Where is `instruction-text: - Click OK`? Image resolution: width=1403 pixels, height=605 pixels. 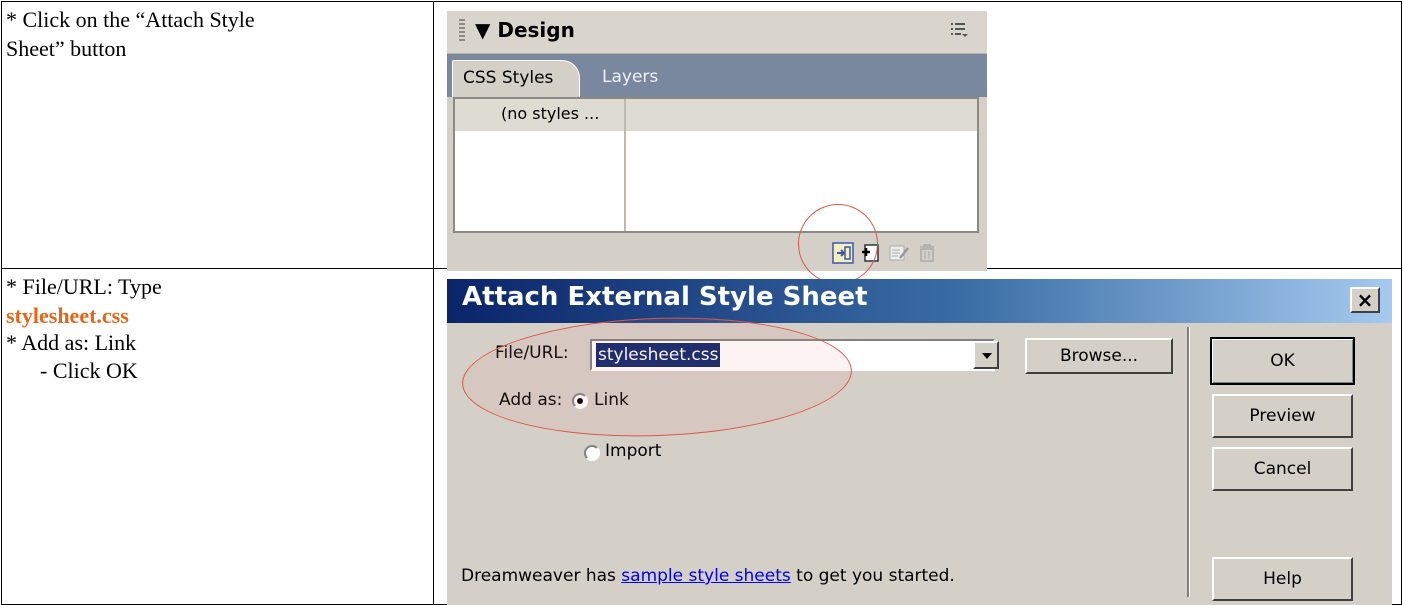 instruction-text: - Click OK is located at coordinates (89, 370).